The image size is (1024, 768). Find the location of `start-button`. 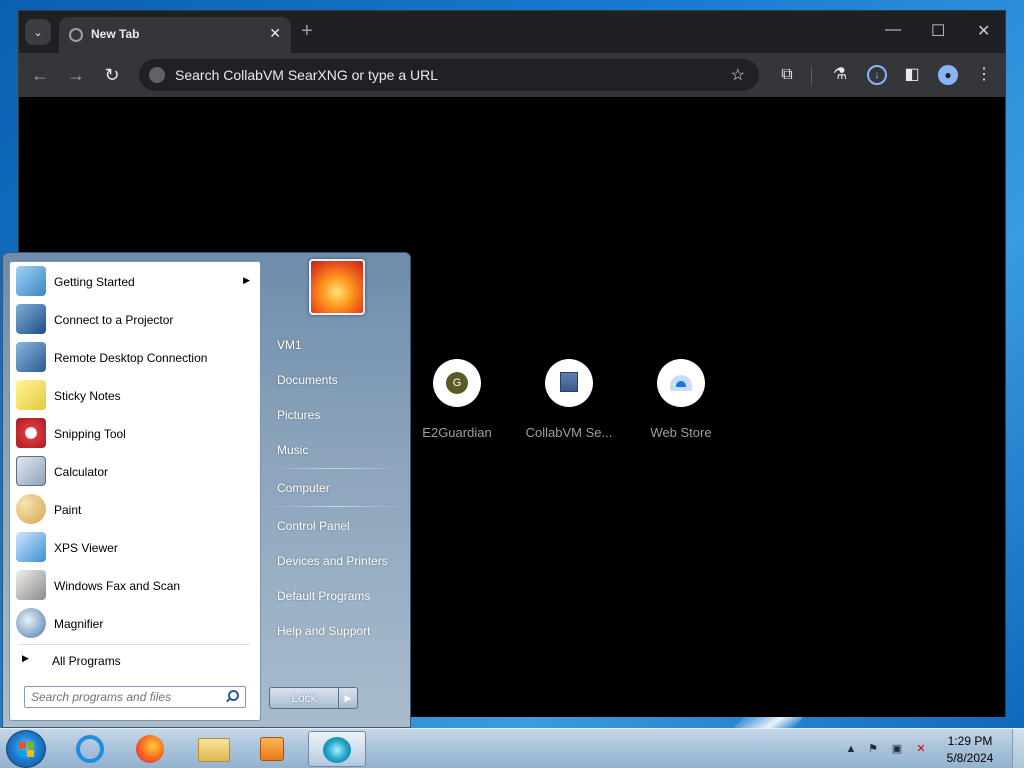

start-button is located at coordinates (26, 749).